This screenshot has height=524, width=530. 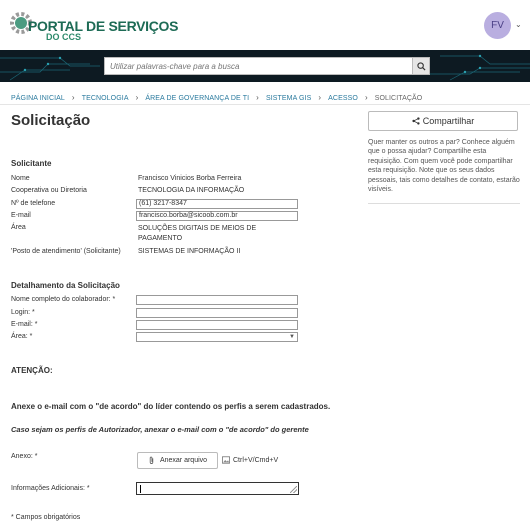 I want to click on share-button-label: Compartilhar, so click(x=448, y=121).